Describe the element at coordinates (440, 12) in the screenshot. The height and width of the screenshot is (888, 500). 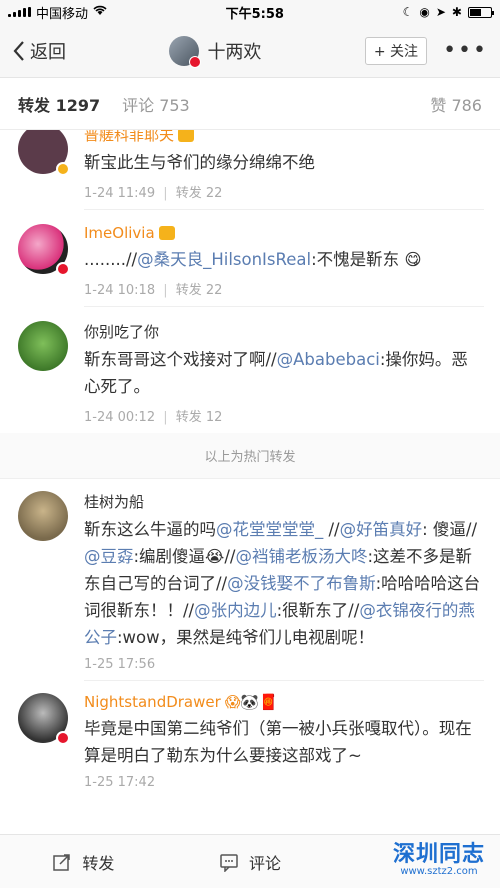
I see `location-icon: ➤` at that location.